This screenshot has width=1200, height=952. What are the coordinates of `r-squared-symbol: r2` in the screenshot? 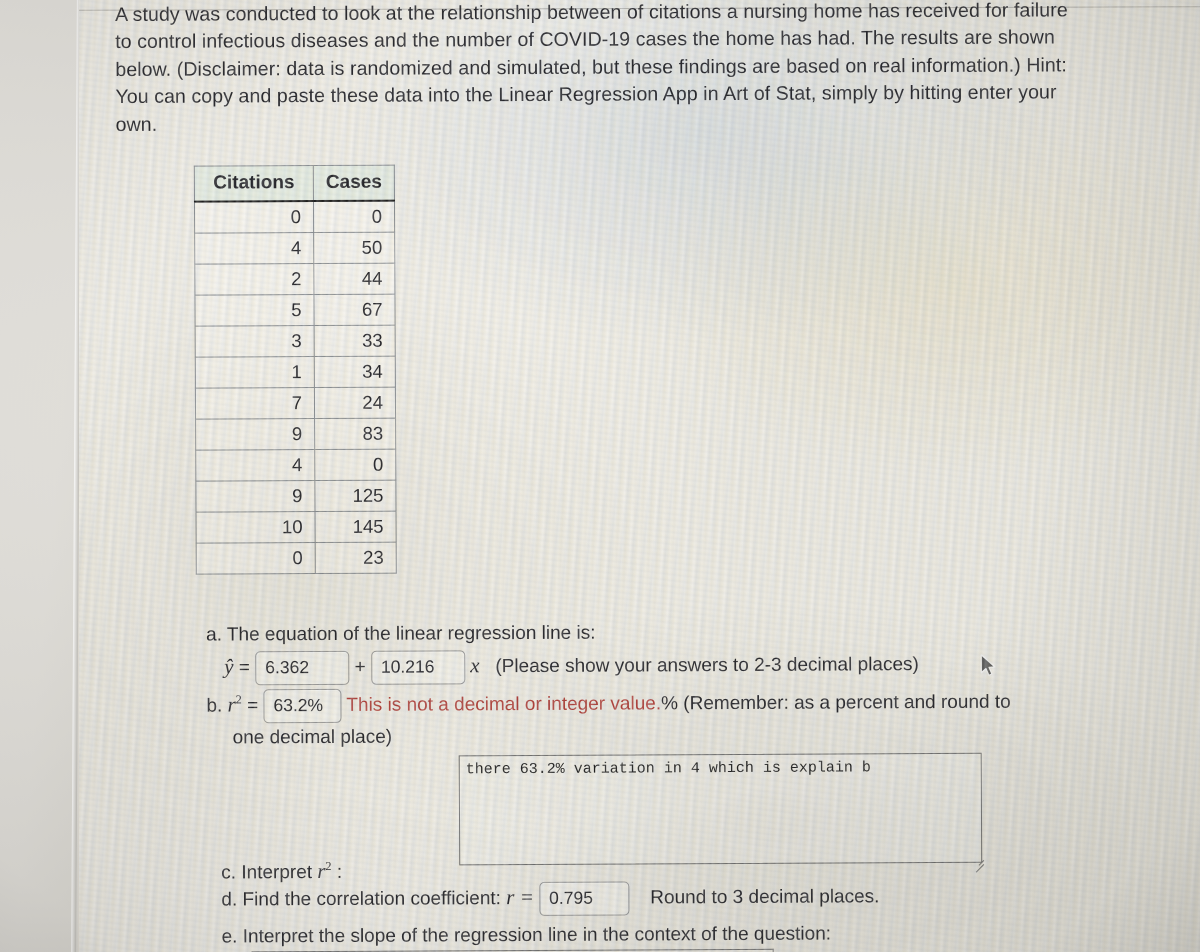 It's located at (234, 704).